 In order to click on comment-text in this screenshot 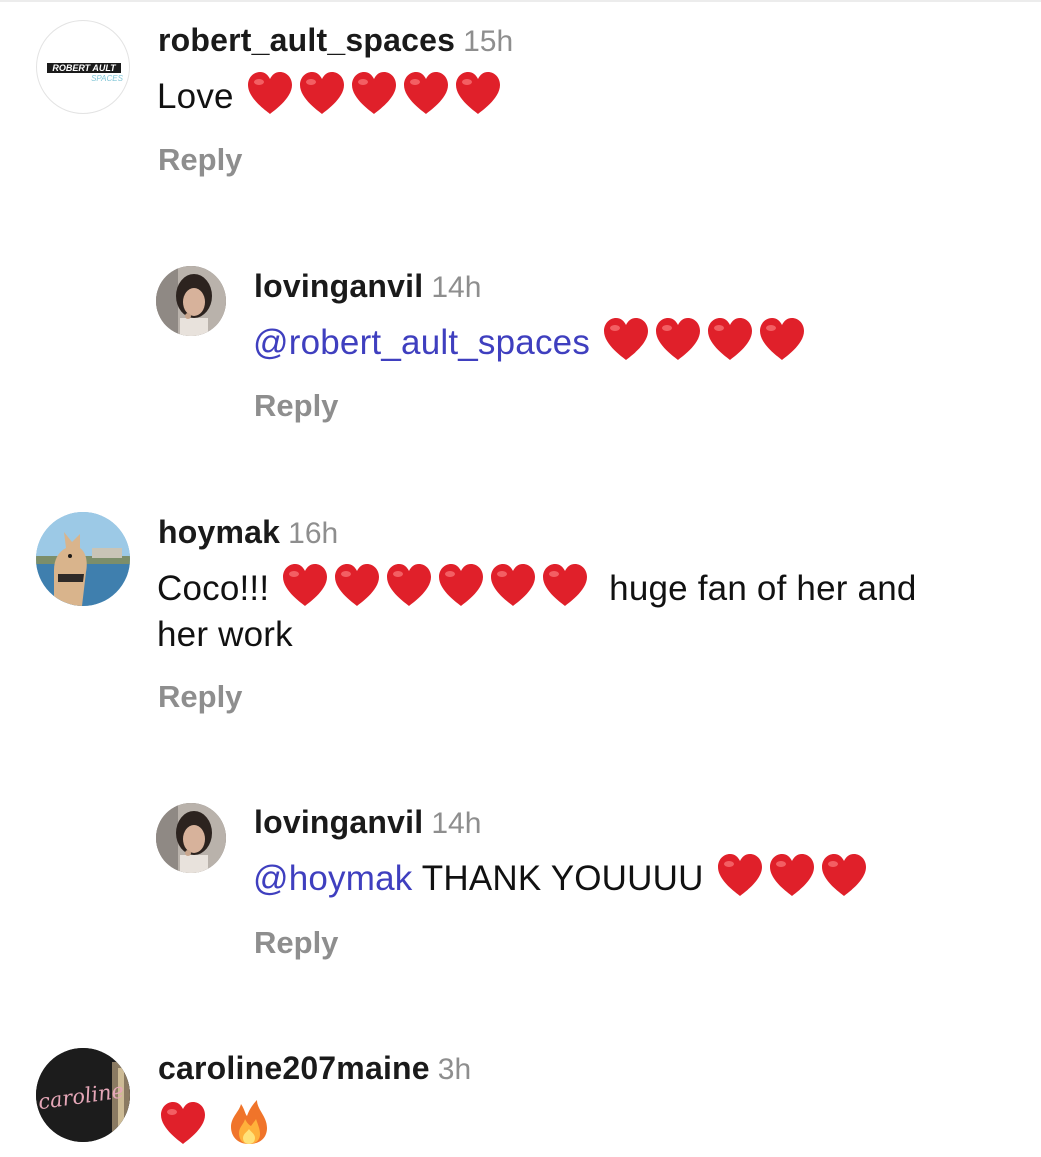, I will do `click(214, 1124)`.